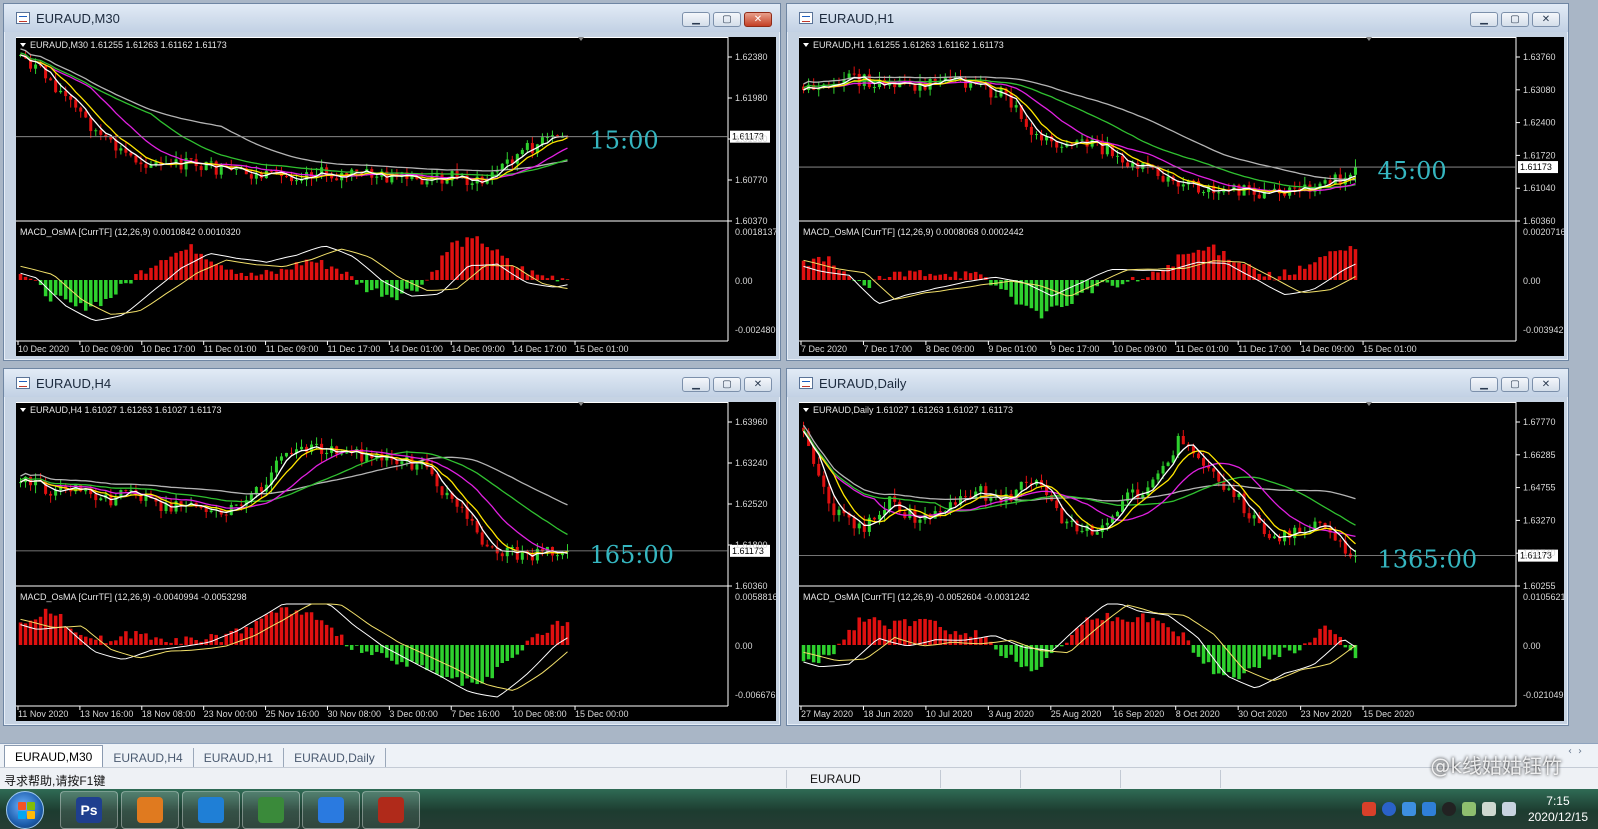 The image size is (1598, 829). Describe the element at coordinates (744, 646) in the screenshot. I see `macd-tick-label: 0.00` at that location.